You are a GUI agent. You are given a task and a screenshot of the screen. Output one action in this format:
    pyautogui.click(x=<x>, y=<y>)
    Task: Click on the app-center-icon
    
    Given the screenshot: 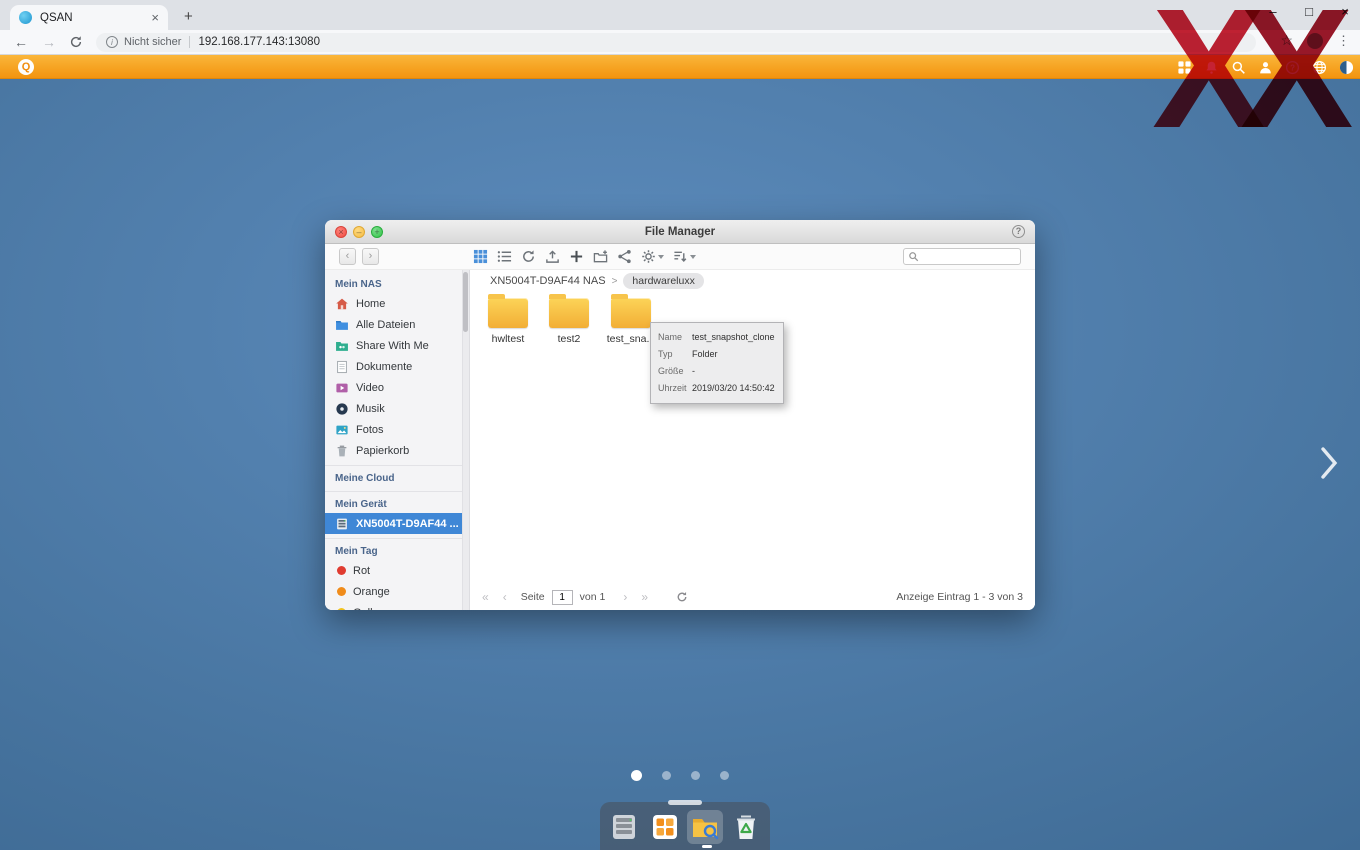 What is the action you would take?
    pyautogui.click(x=664, y=827)
    